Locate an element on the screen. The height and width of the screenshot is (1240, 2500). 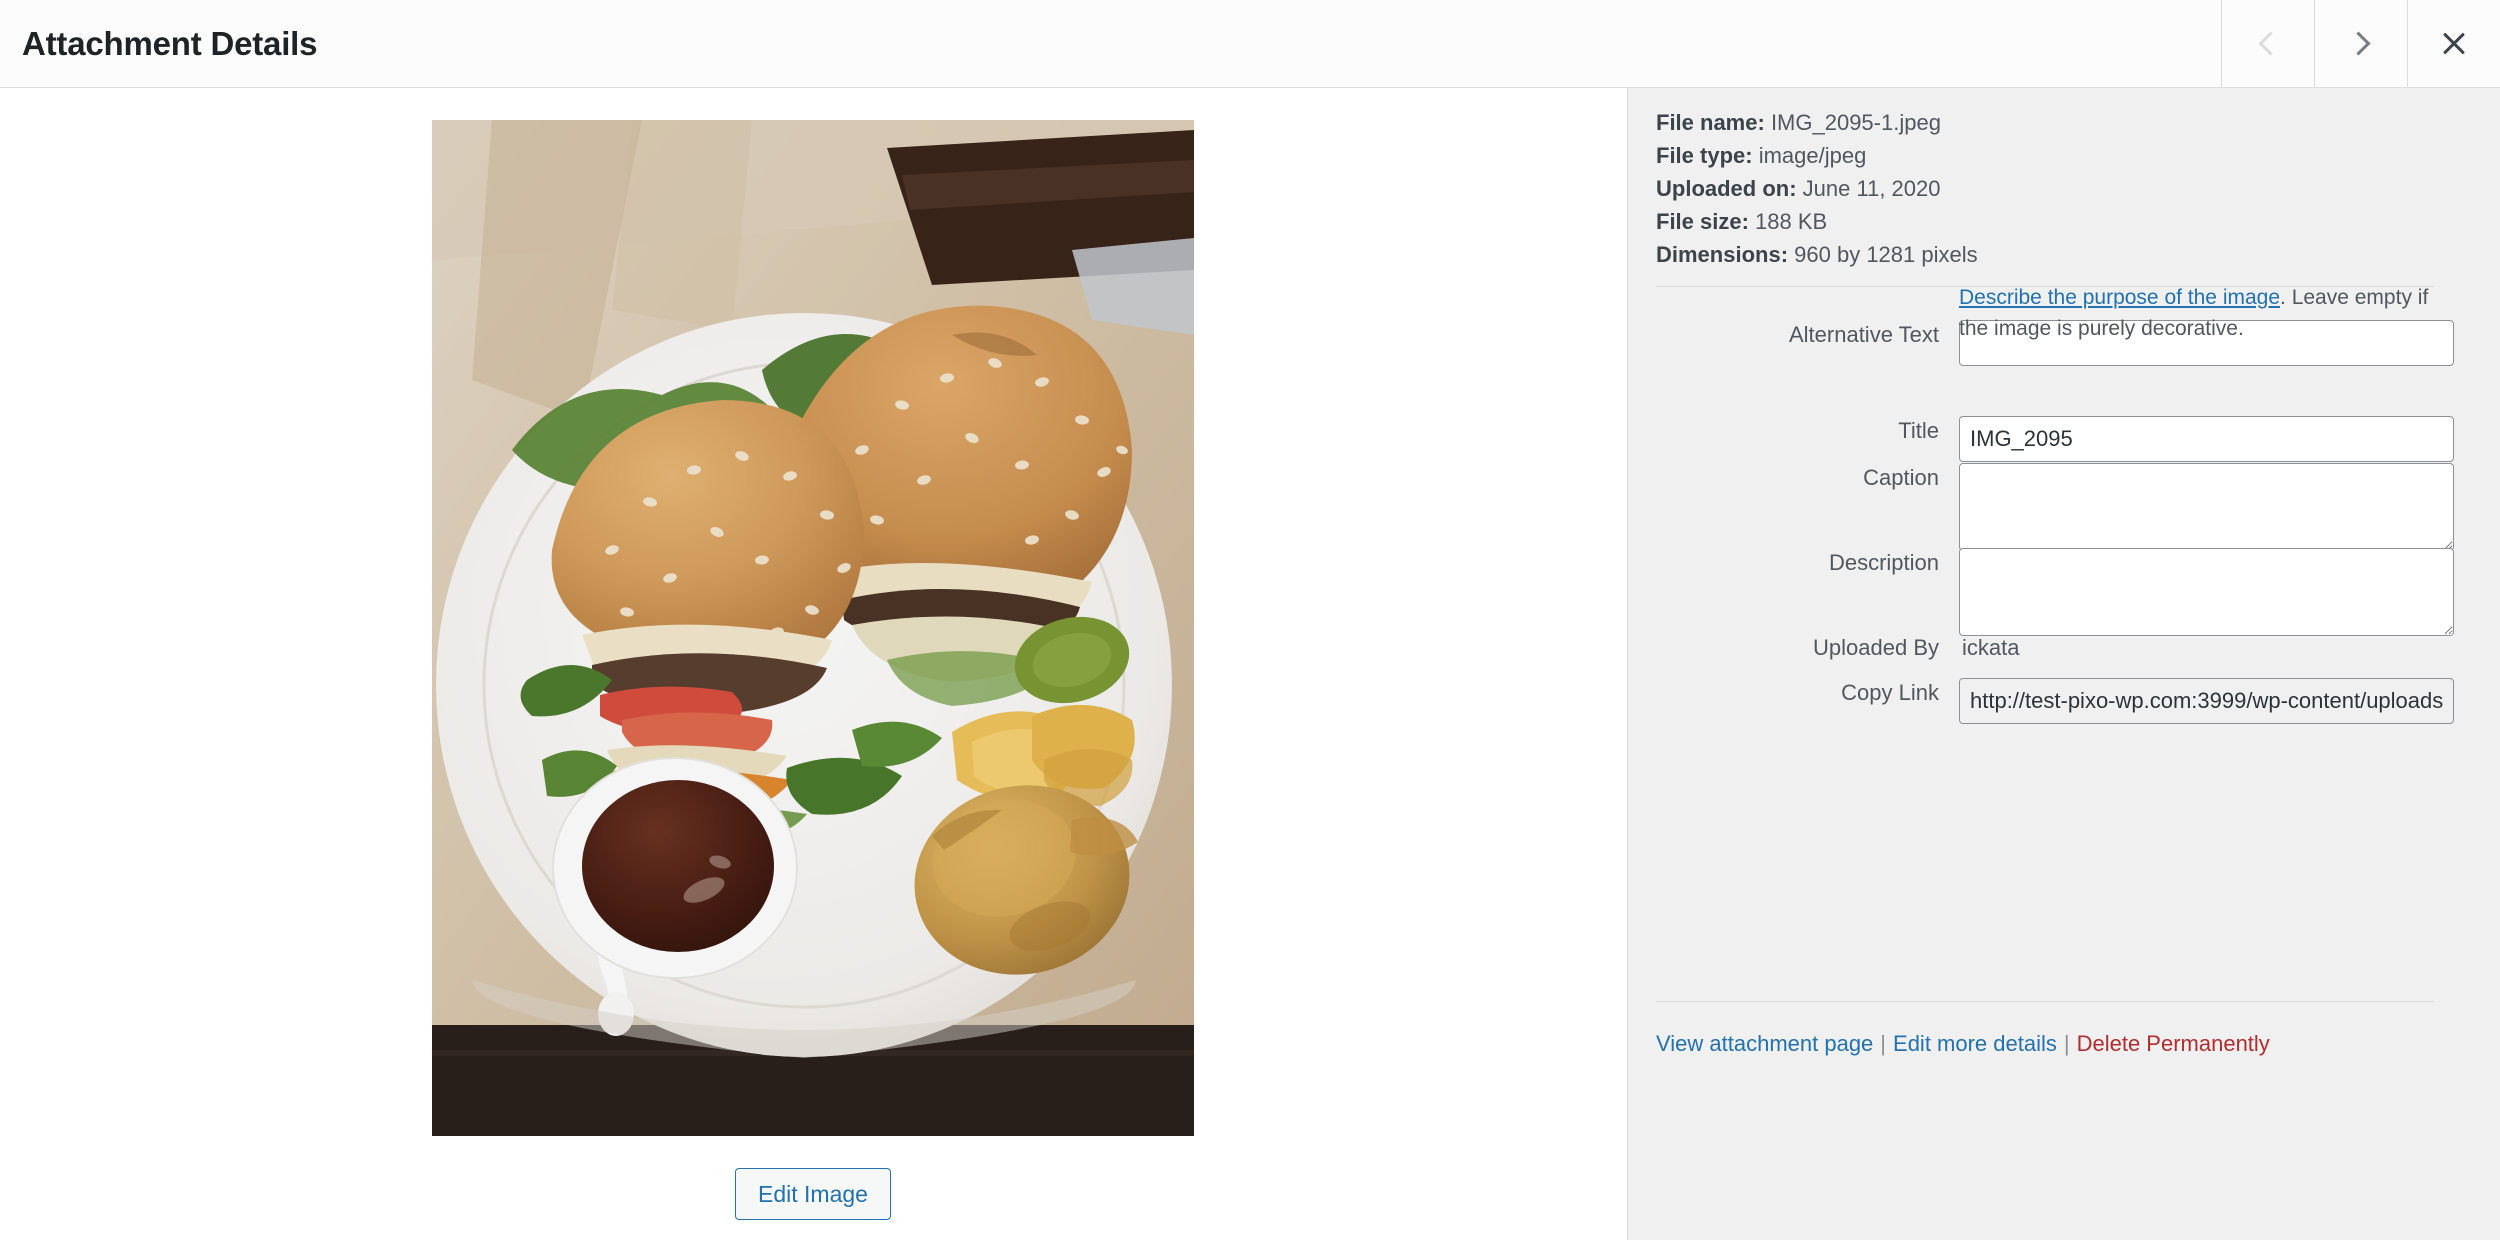
describe-purpose-link: Describe the purpose of the image is located at coordinates (2119, 297).